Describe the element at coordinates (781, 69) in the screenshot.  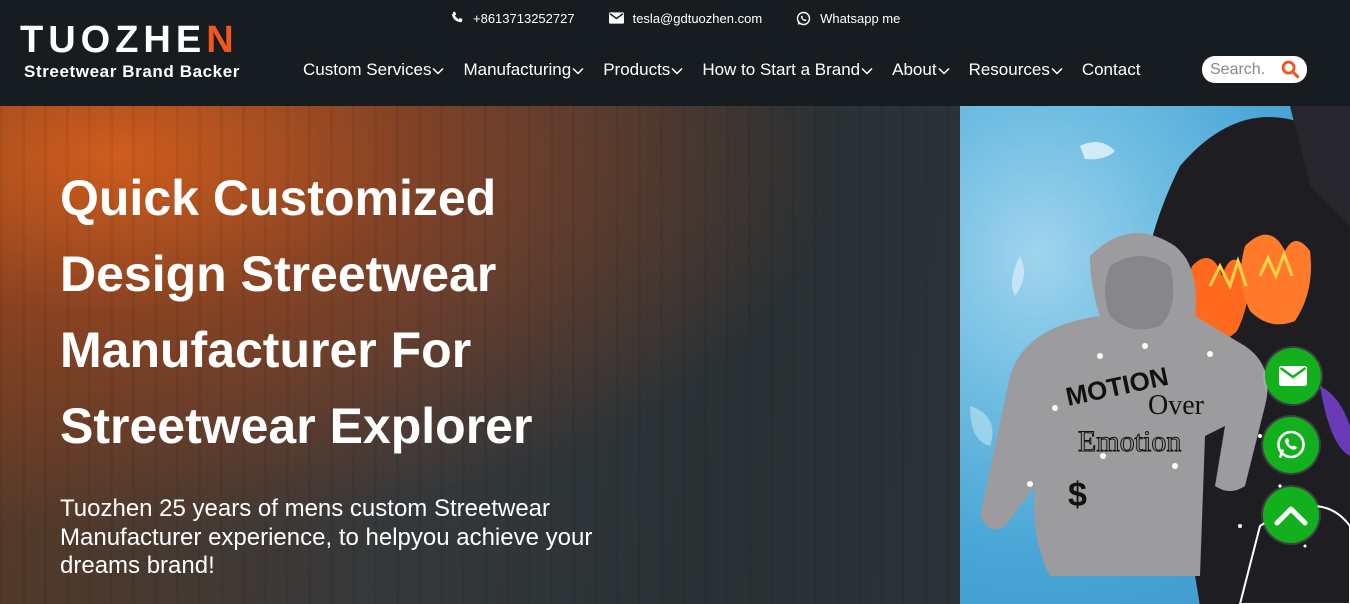
I see `nav-label: How to Start a Brand` at that location.